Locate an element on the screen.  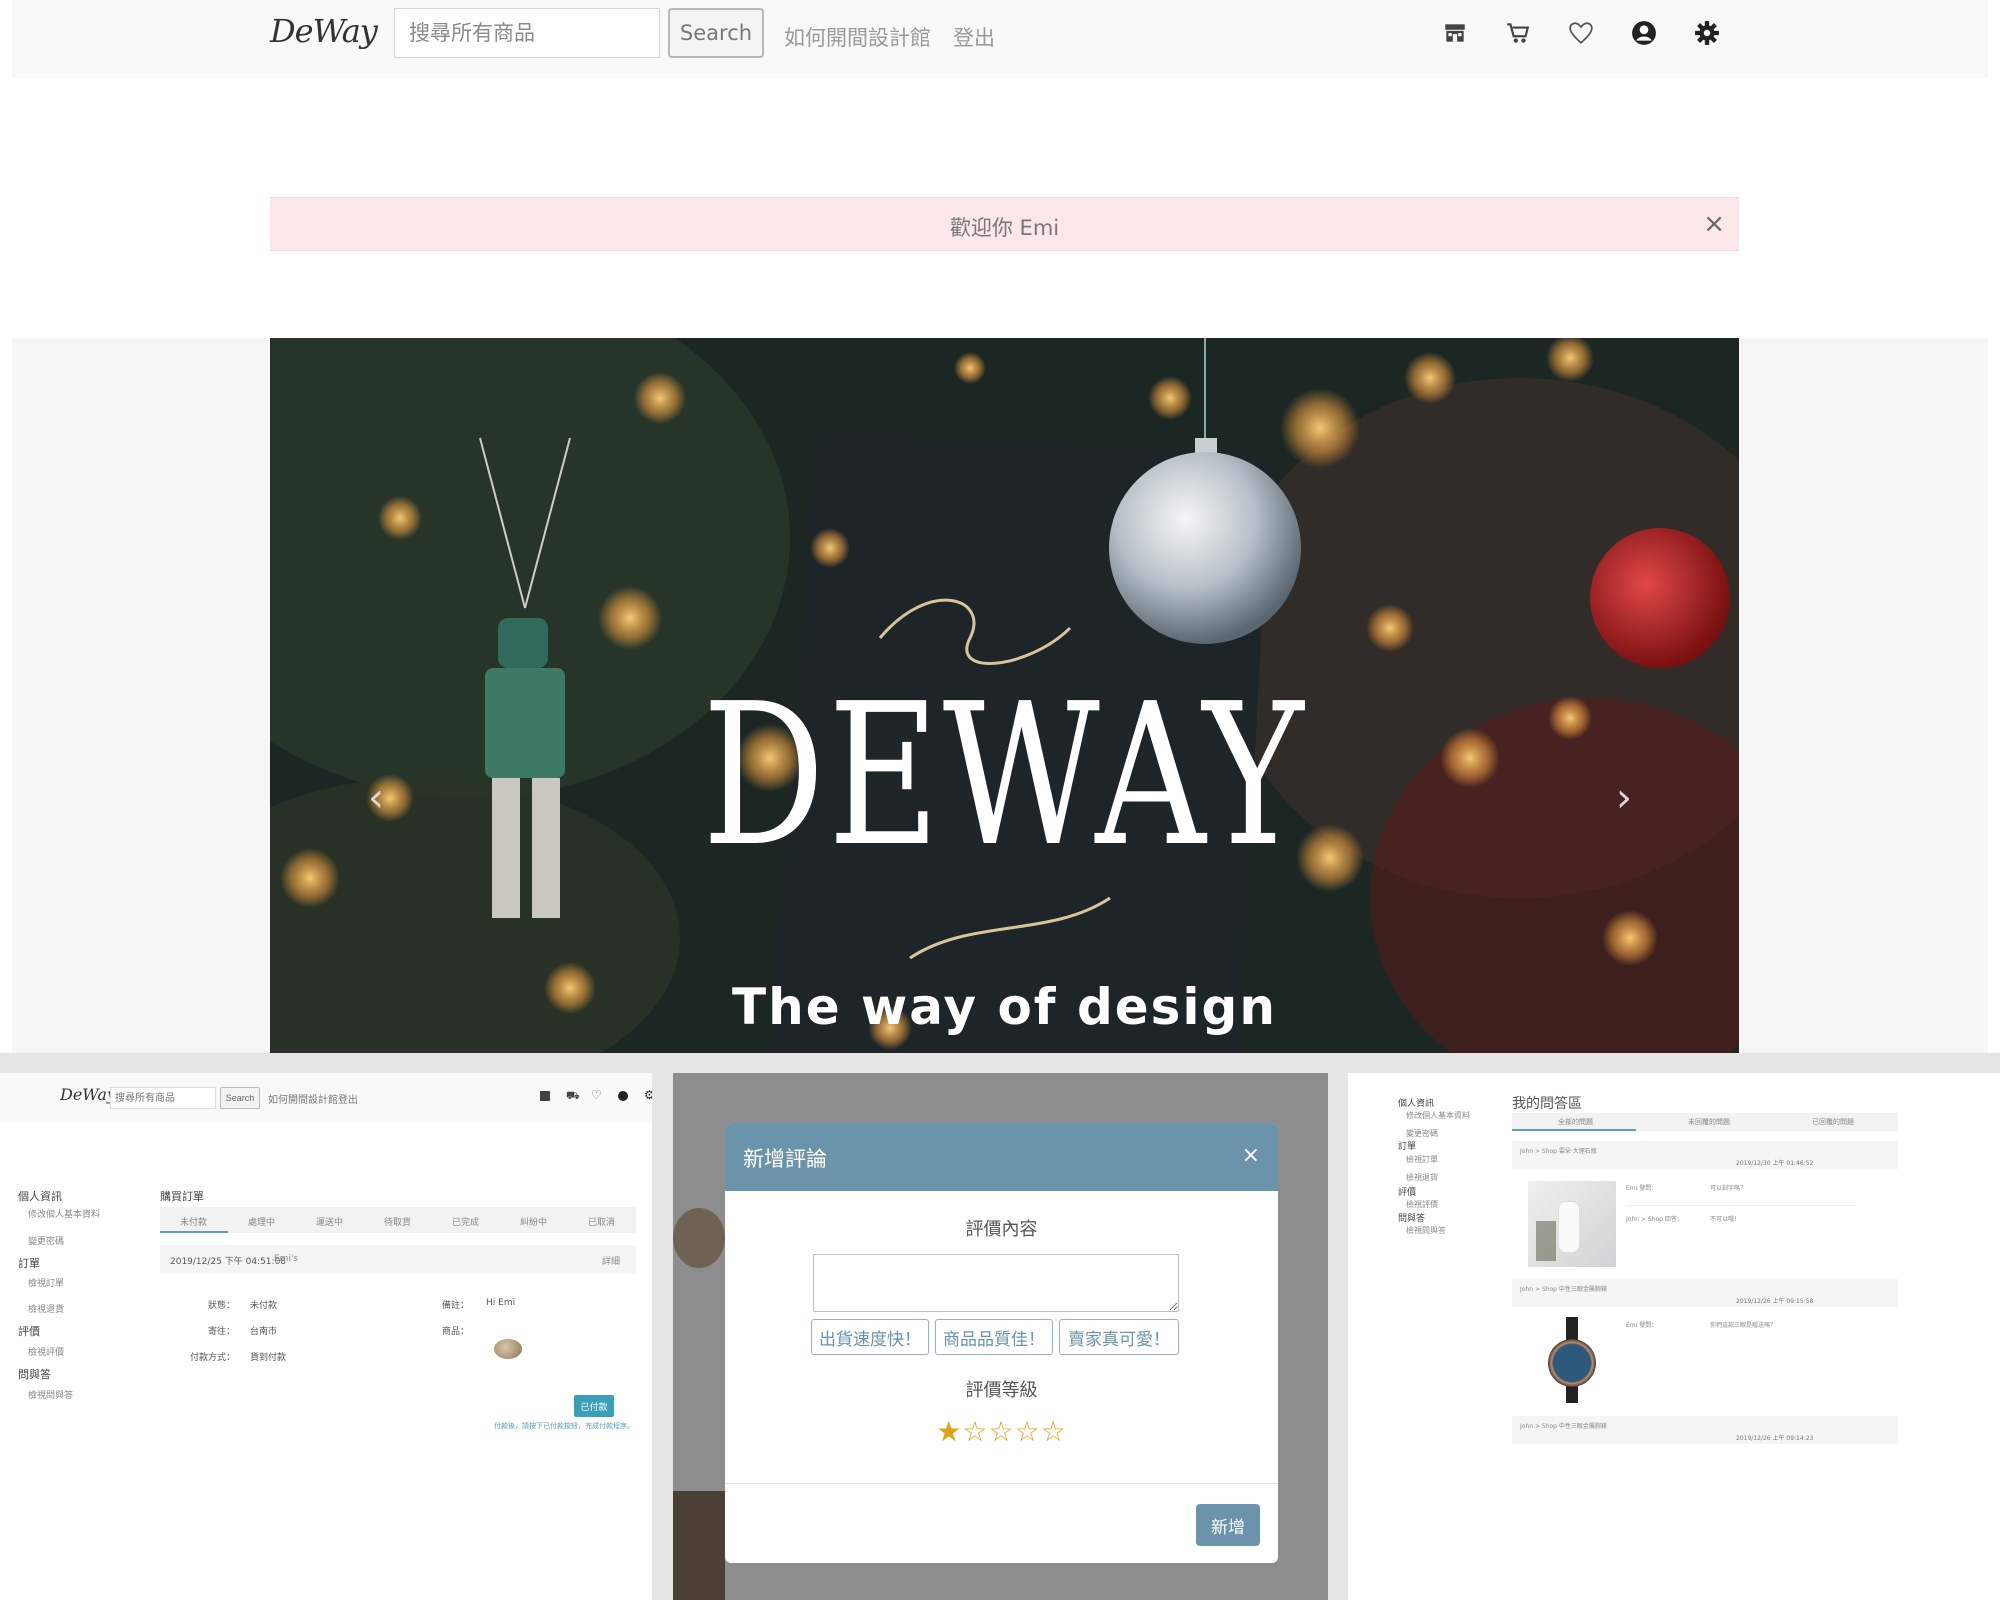
mini-logo: DeWay is located at coordinates (88, 1094).